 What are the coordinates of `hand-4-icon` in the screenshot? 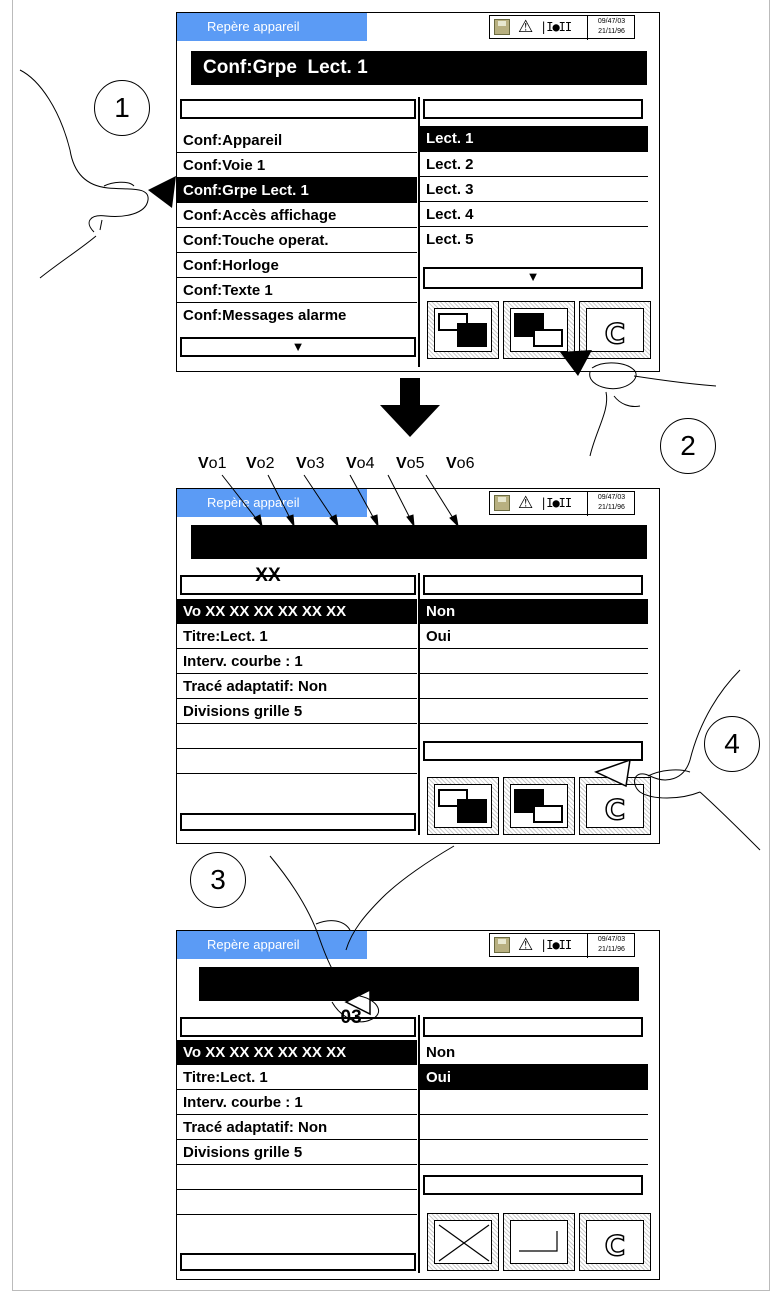 It's located at (697, 760).